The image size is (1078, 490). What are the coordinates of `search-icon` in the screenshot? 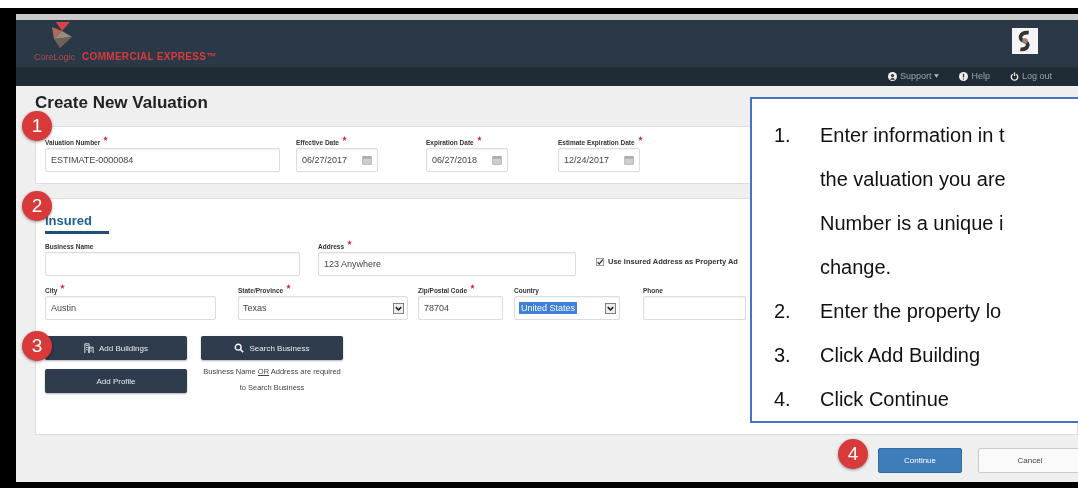 It's located at (239, 348).